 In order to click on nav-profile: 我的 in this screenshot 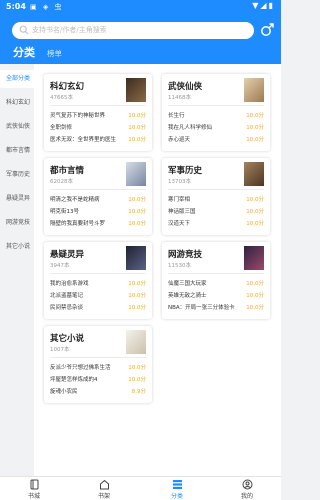, I will do `click(247, 489)`.